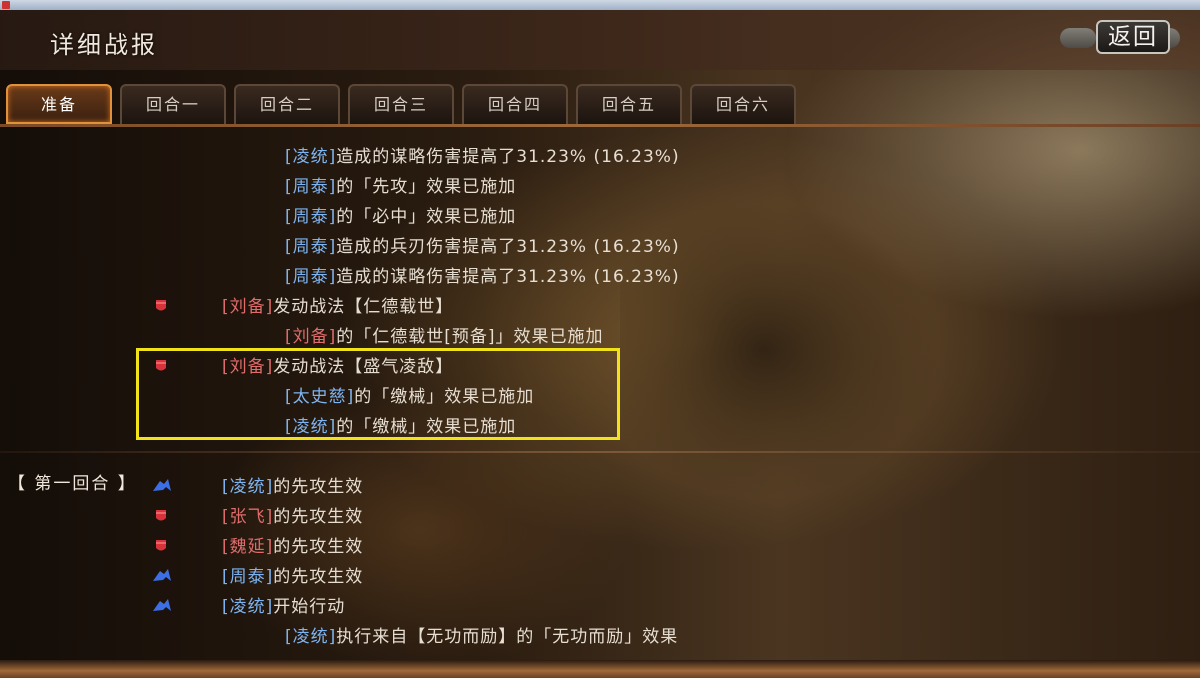 The height and width of the screenshot is (678, 1200). What do you see at coordinates (629, 104) in the screenshot?
I see `tab-round-5: 回合五` at bounding box center [629, 104].